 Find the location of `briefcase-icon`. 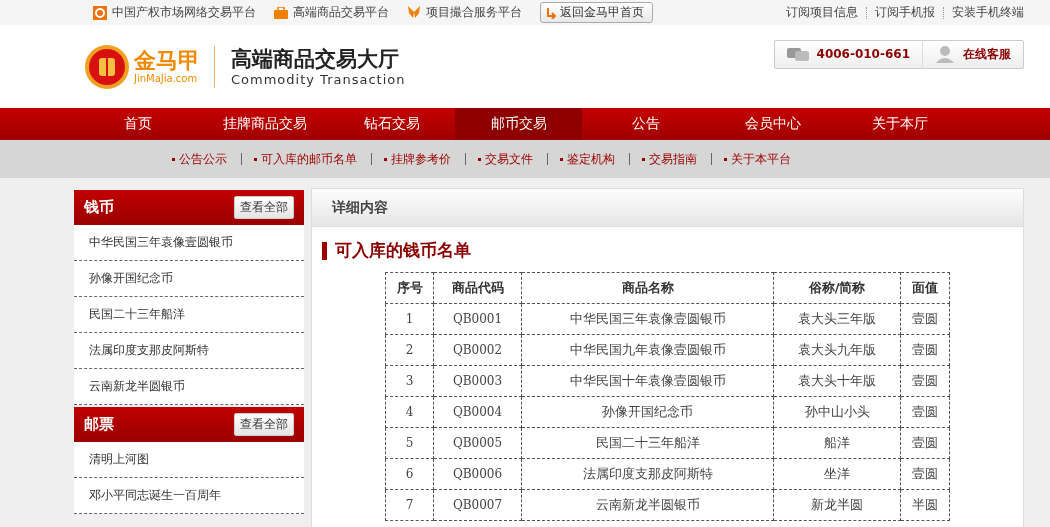

briefcase-icon is located at coordinates (281, 12).